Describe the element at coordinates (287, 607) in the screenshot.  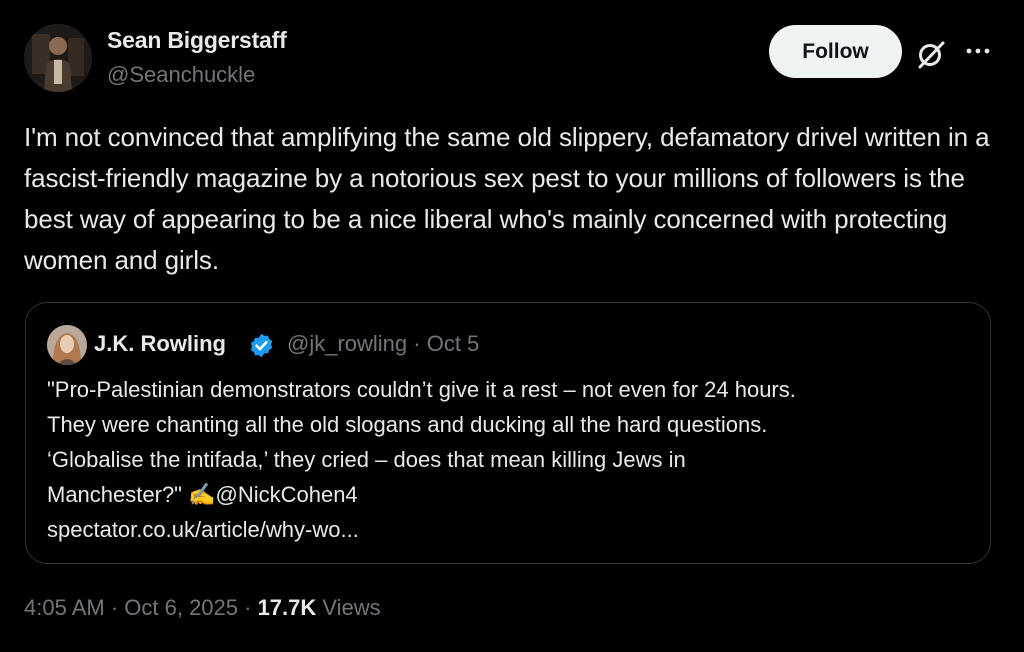
I see `views-count: 17.7K` at that location.